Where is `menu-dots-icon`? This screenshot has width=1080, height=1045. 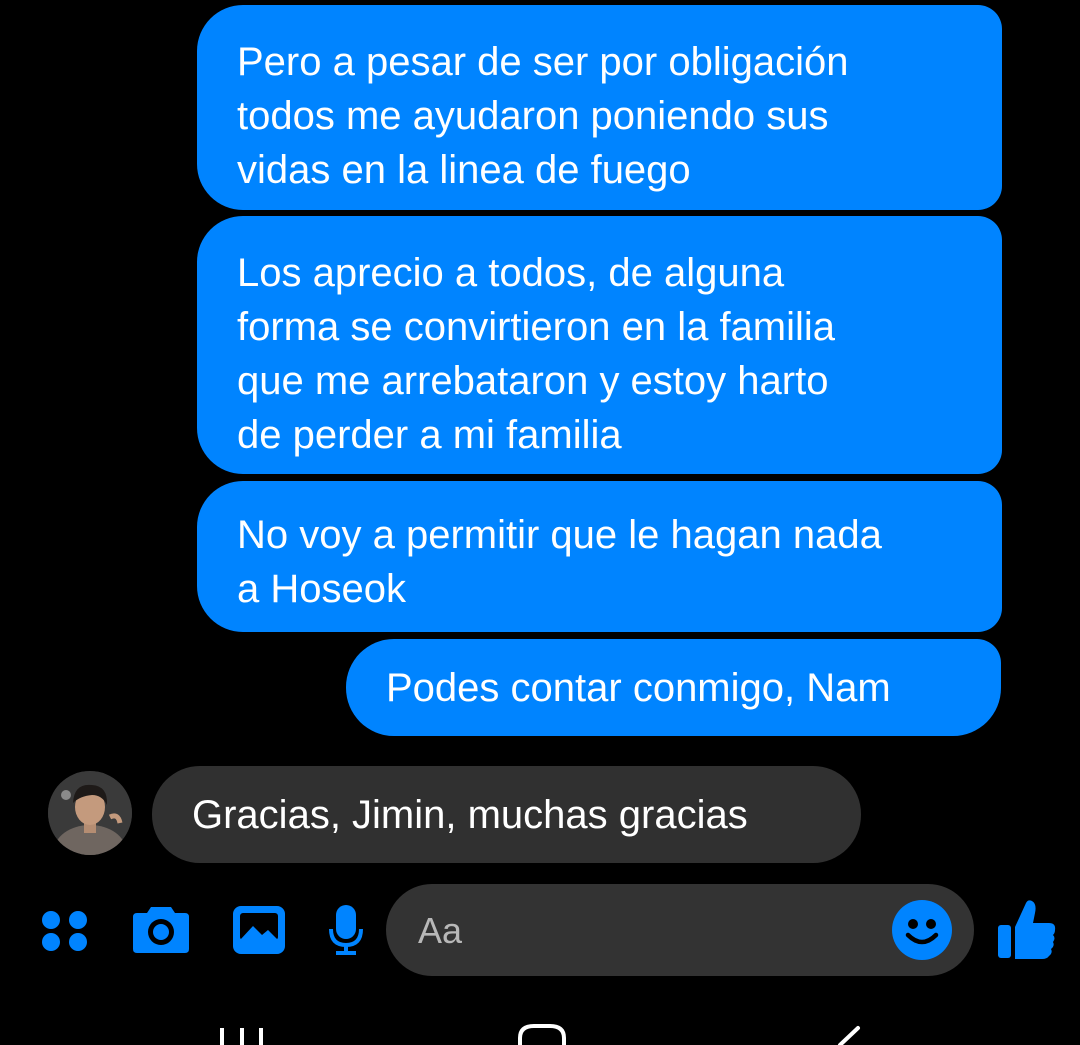
menu-dots-icon is located at coordinates (65, 931).